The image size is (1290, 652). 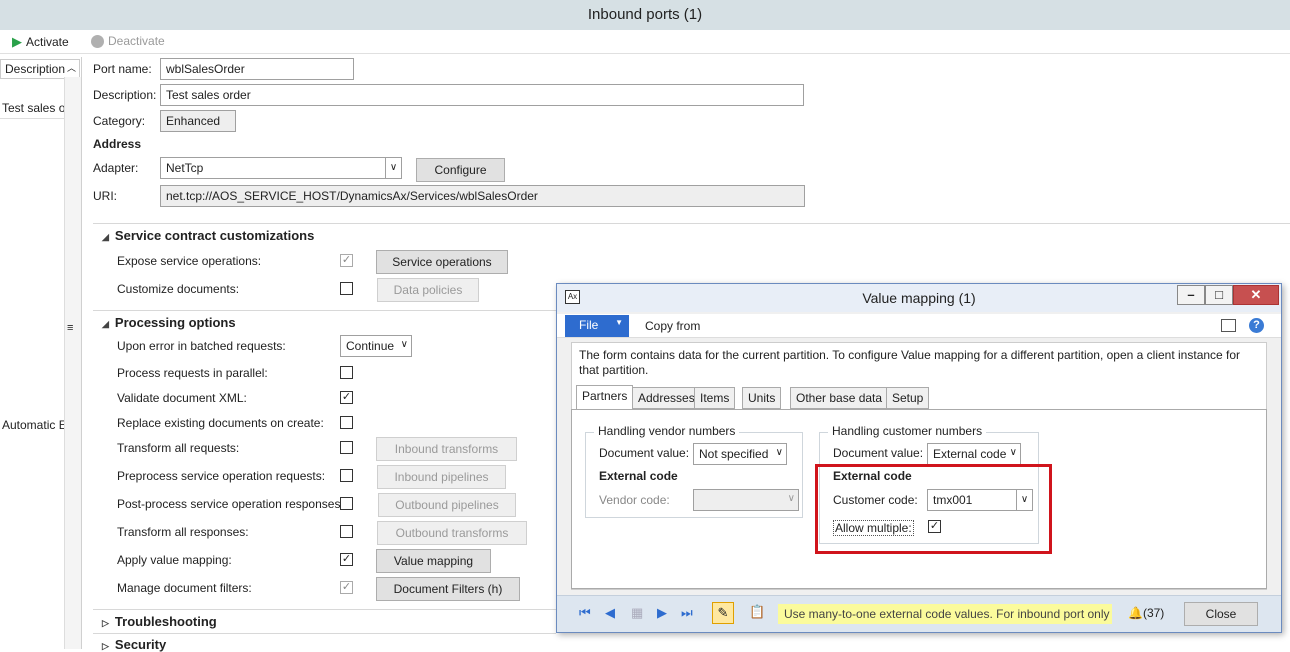 What do you see at coordinates (446, 449) in the screenshot?
I see `inbound-transforms-button: Inbound transforms` at bounding box center [446, 449].